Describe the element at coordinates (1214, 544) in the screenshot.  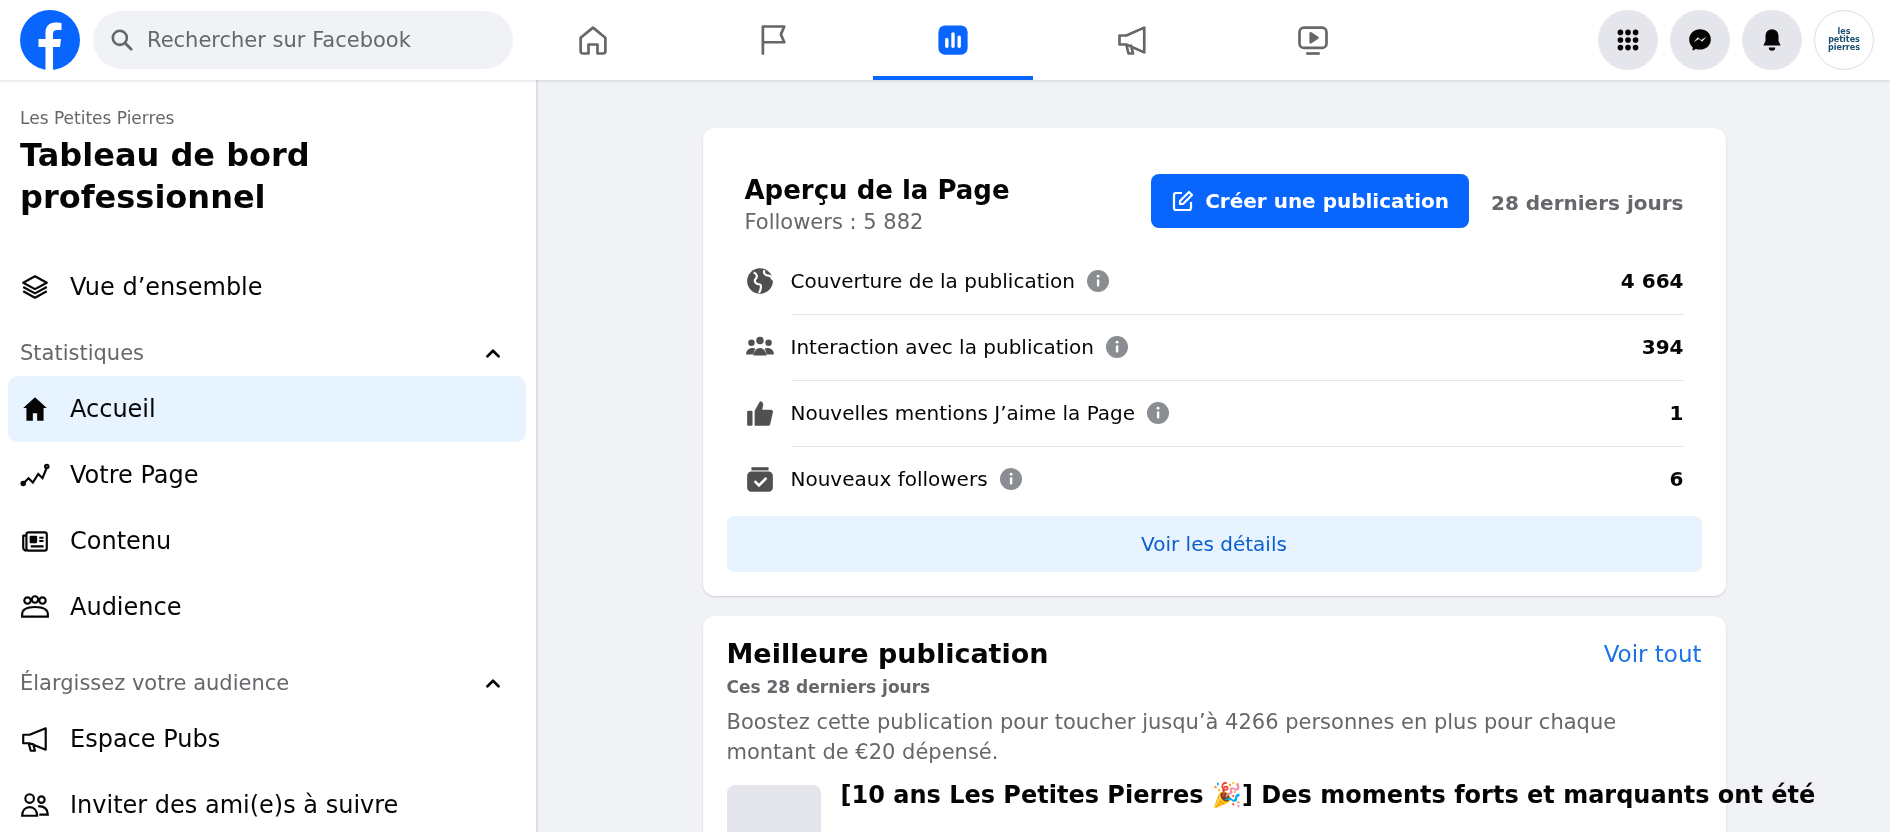
I see `view-details-button: Voir les détails` at that location.